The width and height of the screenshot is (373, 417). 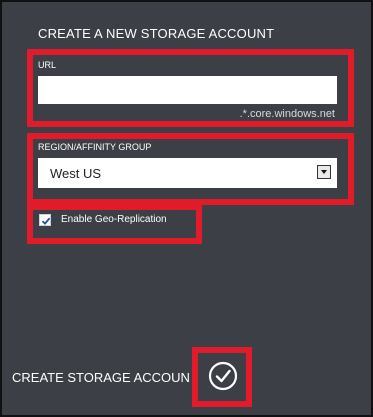 What do you see at coordinates (324, 172) in the screenshot?
I see `chevron-down-icon` at bounding box center [324, 172].